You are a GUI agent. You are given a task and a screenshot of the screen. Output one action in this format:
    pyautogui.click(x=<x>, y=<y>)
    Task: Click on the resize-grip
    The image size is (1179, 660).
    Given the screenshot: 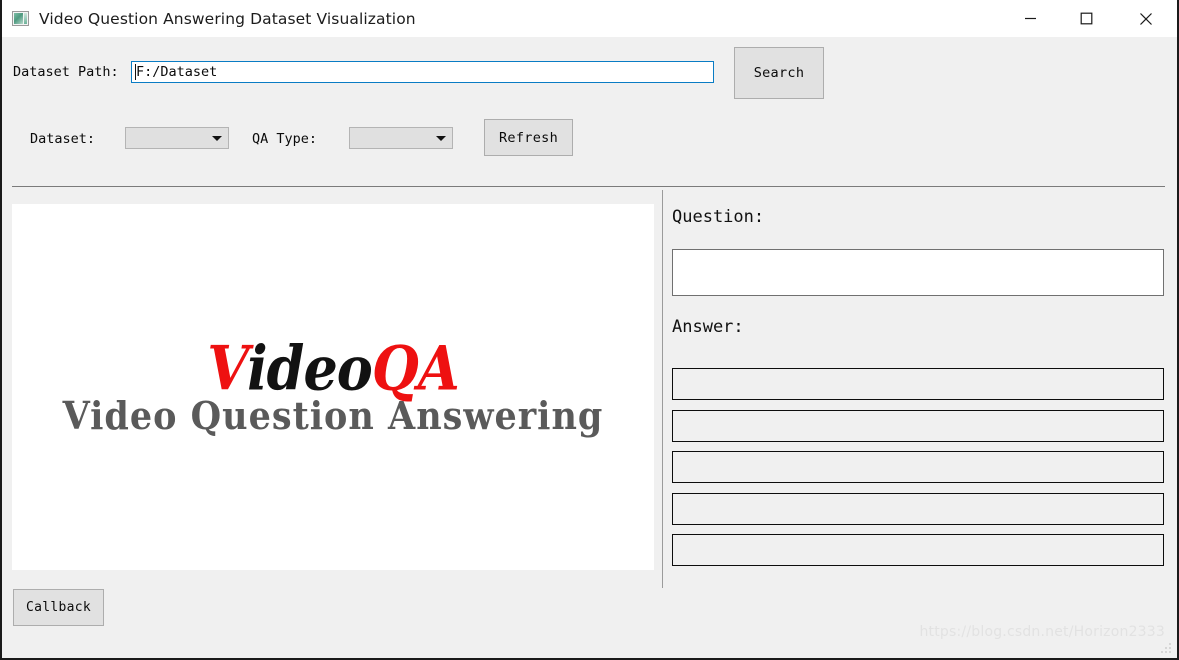 What is the action you would take?
    pyautogui.click(x=1165, y=647)
    